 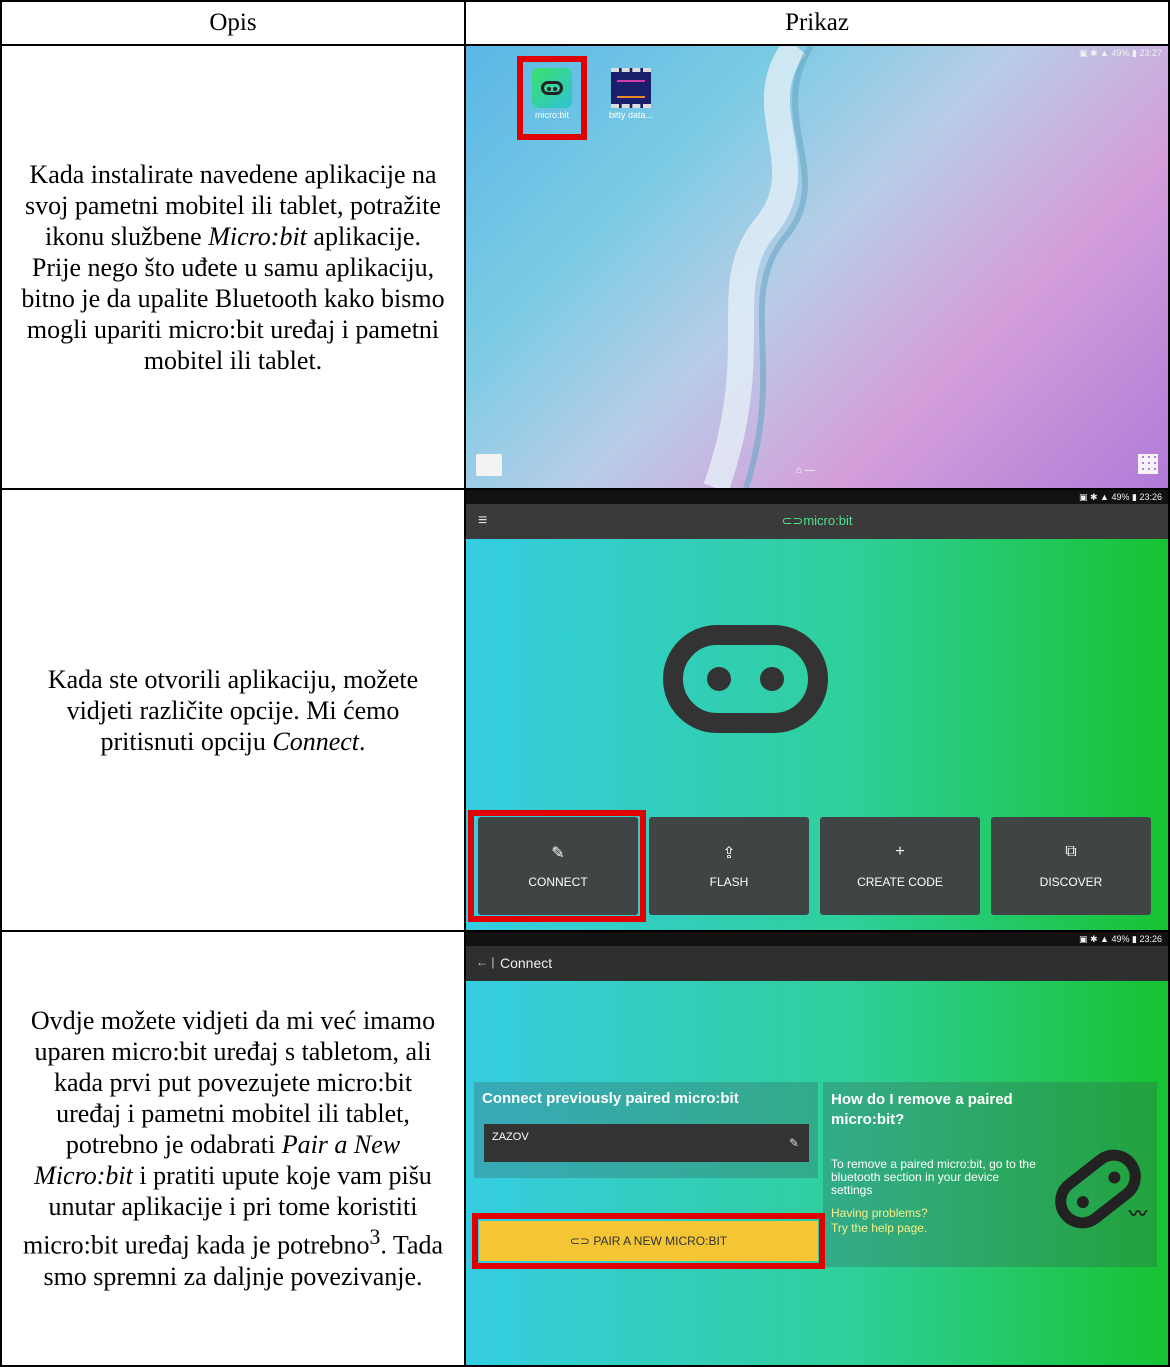 I want to click on app-bar: ≡ ⊂⊃micro:bit, so click(x=817, y=521).